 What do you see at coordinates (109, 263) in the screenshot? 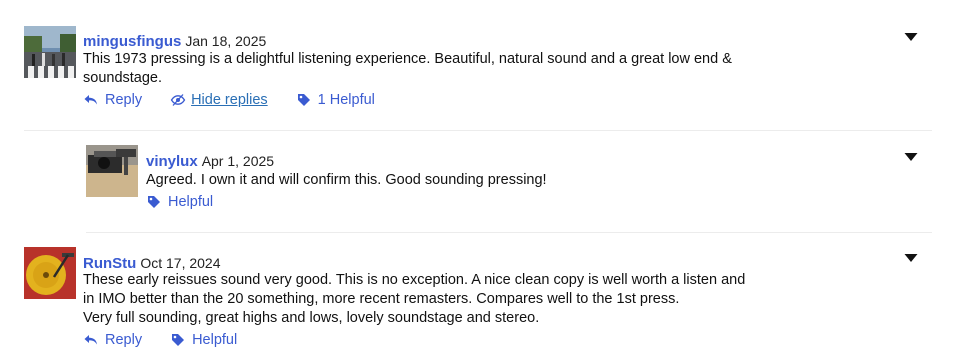
I see `username-link: RunStu` at bounding box center [109, 263].